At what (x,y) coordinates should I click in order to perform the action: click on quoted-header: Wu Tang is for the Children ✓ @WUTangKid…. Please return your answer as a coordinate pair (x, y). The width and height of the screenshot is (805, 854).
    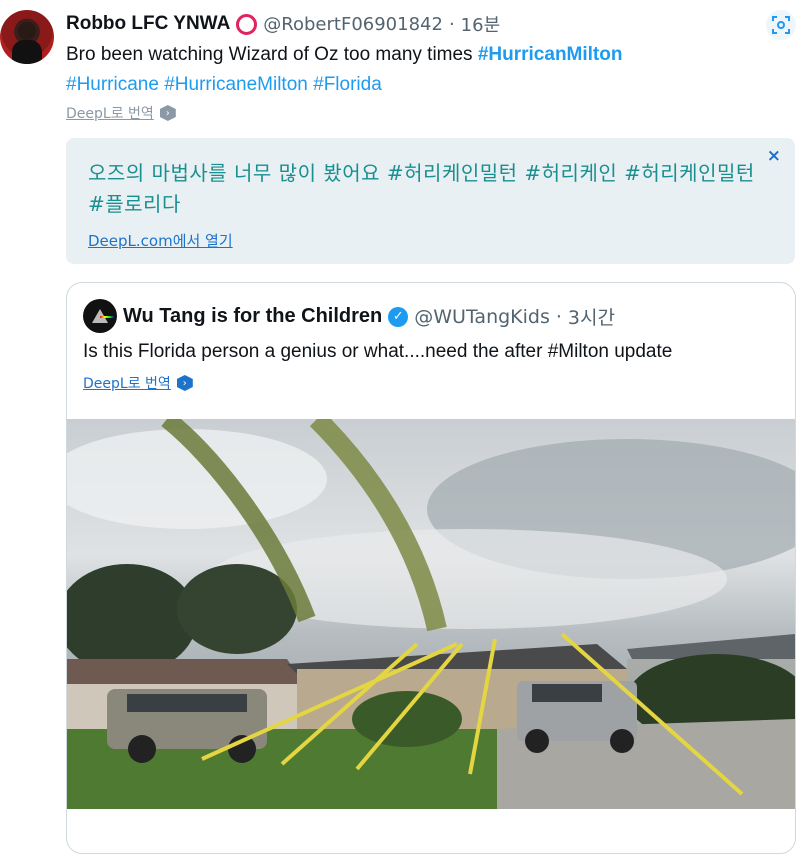
    Looking at the image, I should click on (369, 316).